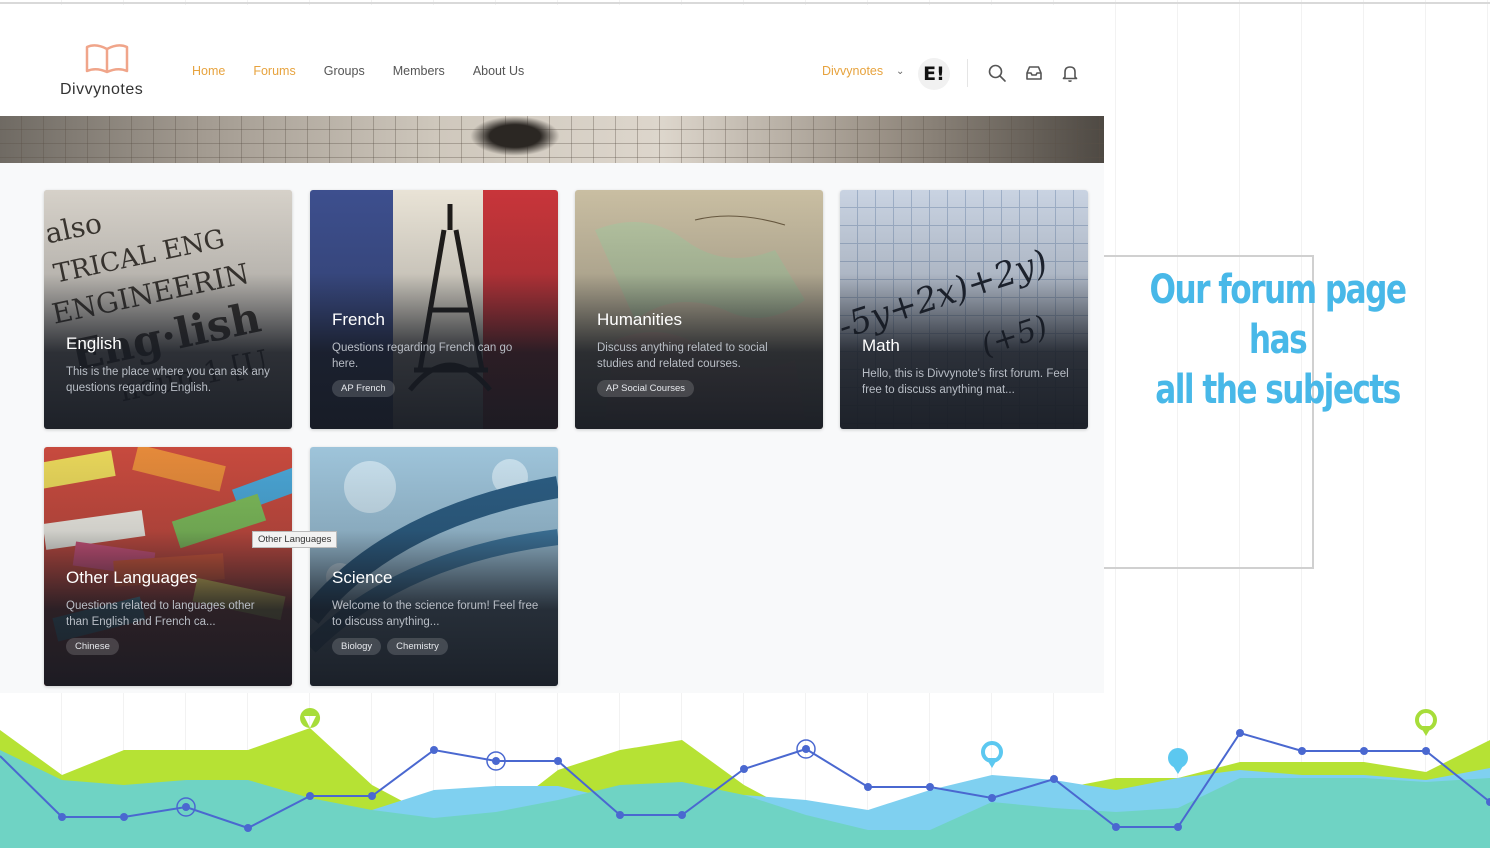 The width and height of the screenshot is (1490, 848). Describe the element at coordinates (1178, 761) in the screenshot. I see `map-pin-blue-icon` at that location.